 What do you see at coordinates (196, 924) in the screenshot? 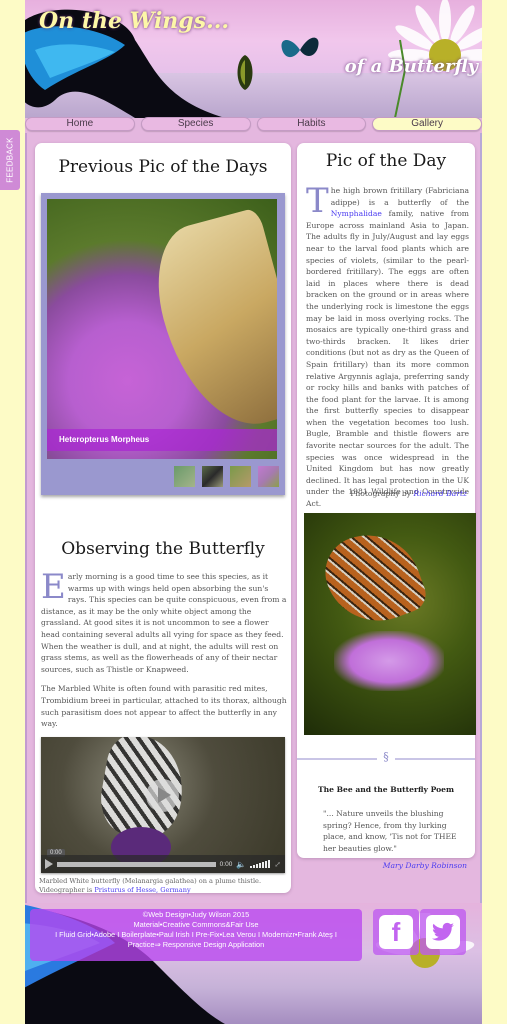
I see `footer-line-2: Material•Creative Commons&Fair Use` at bounding box center [196, 924].